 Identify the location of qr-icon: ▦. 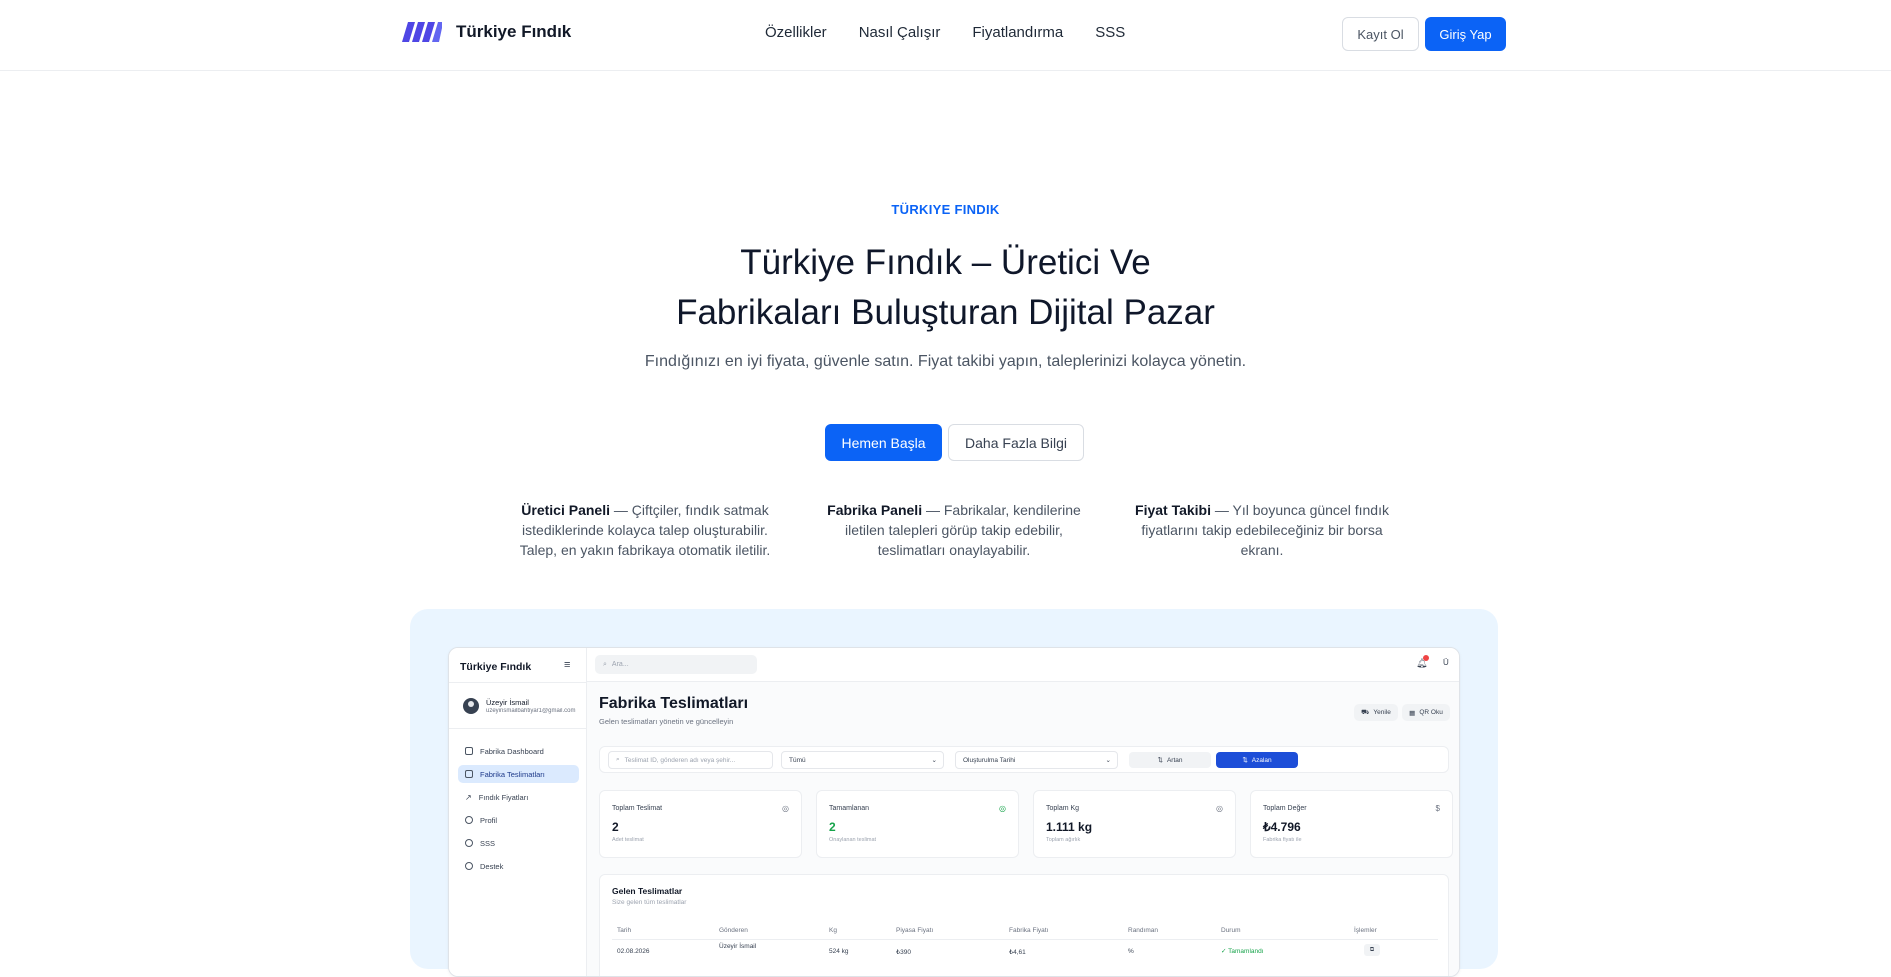
(1412, 713).